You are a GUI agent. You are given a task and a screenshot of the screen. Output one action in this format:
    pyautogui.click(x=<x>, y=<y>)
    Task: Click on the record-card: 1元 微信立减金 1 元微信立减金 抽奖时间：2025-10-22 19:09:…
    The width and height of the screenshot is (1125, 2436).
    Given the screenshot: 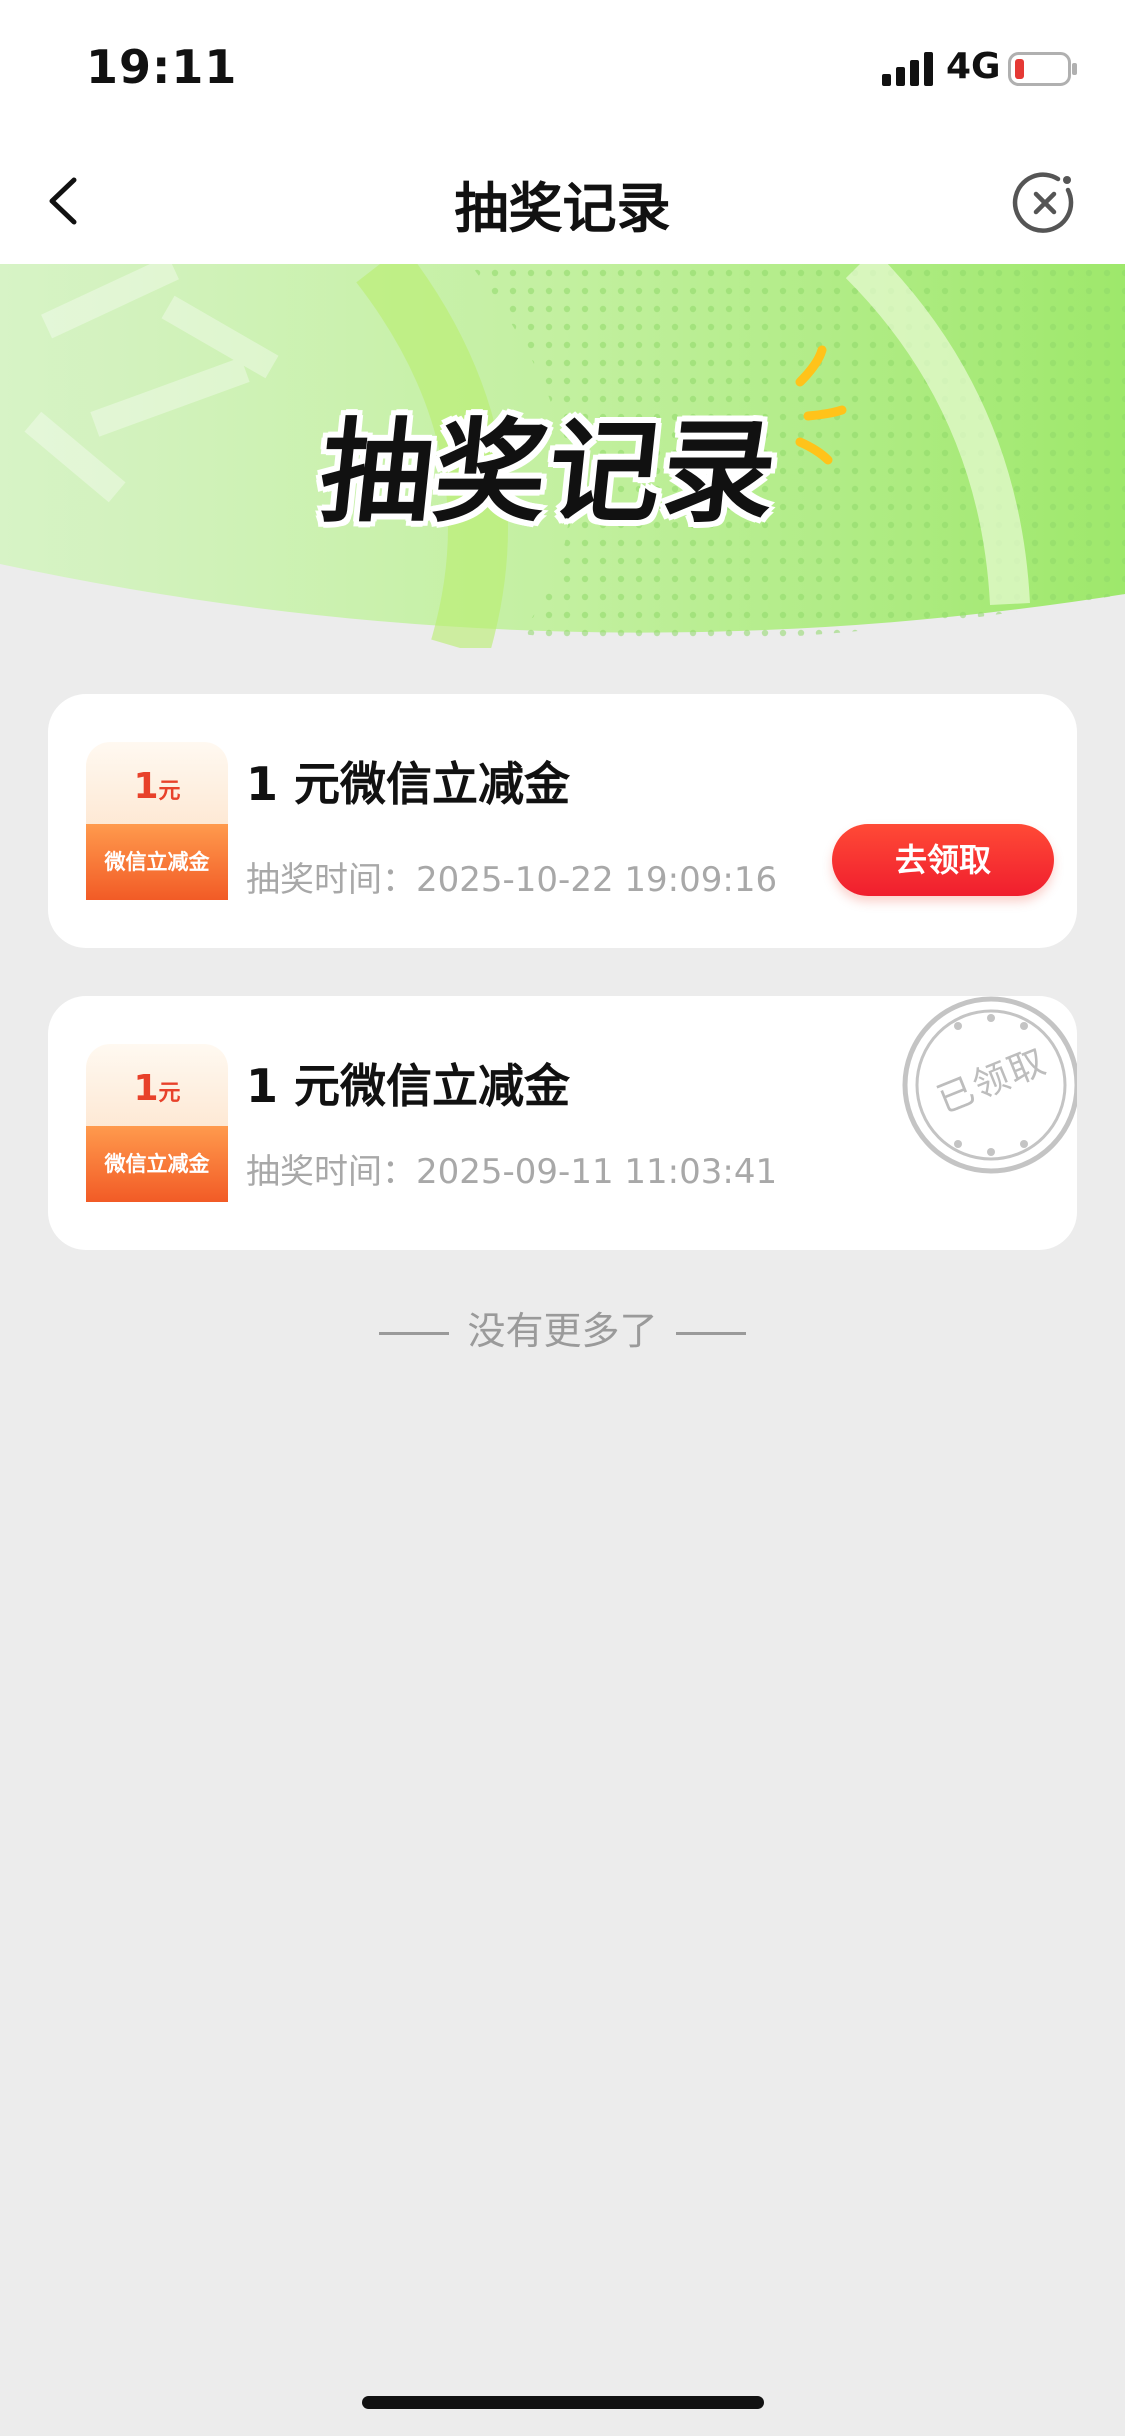 What is the action you would take?
    pyautogui.click(x=562, y=821)
    